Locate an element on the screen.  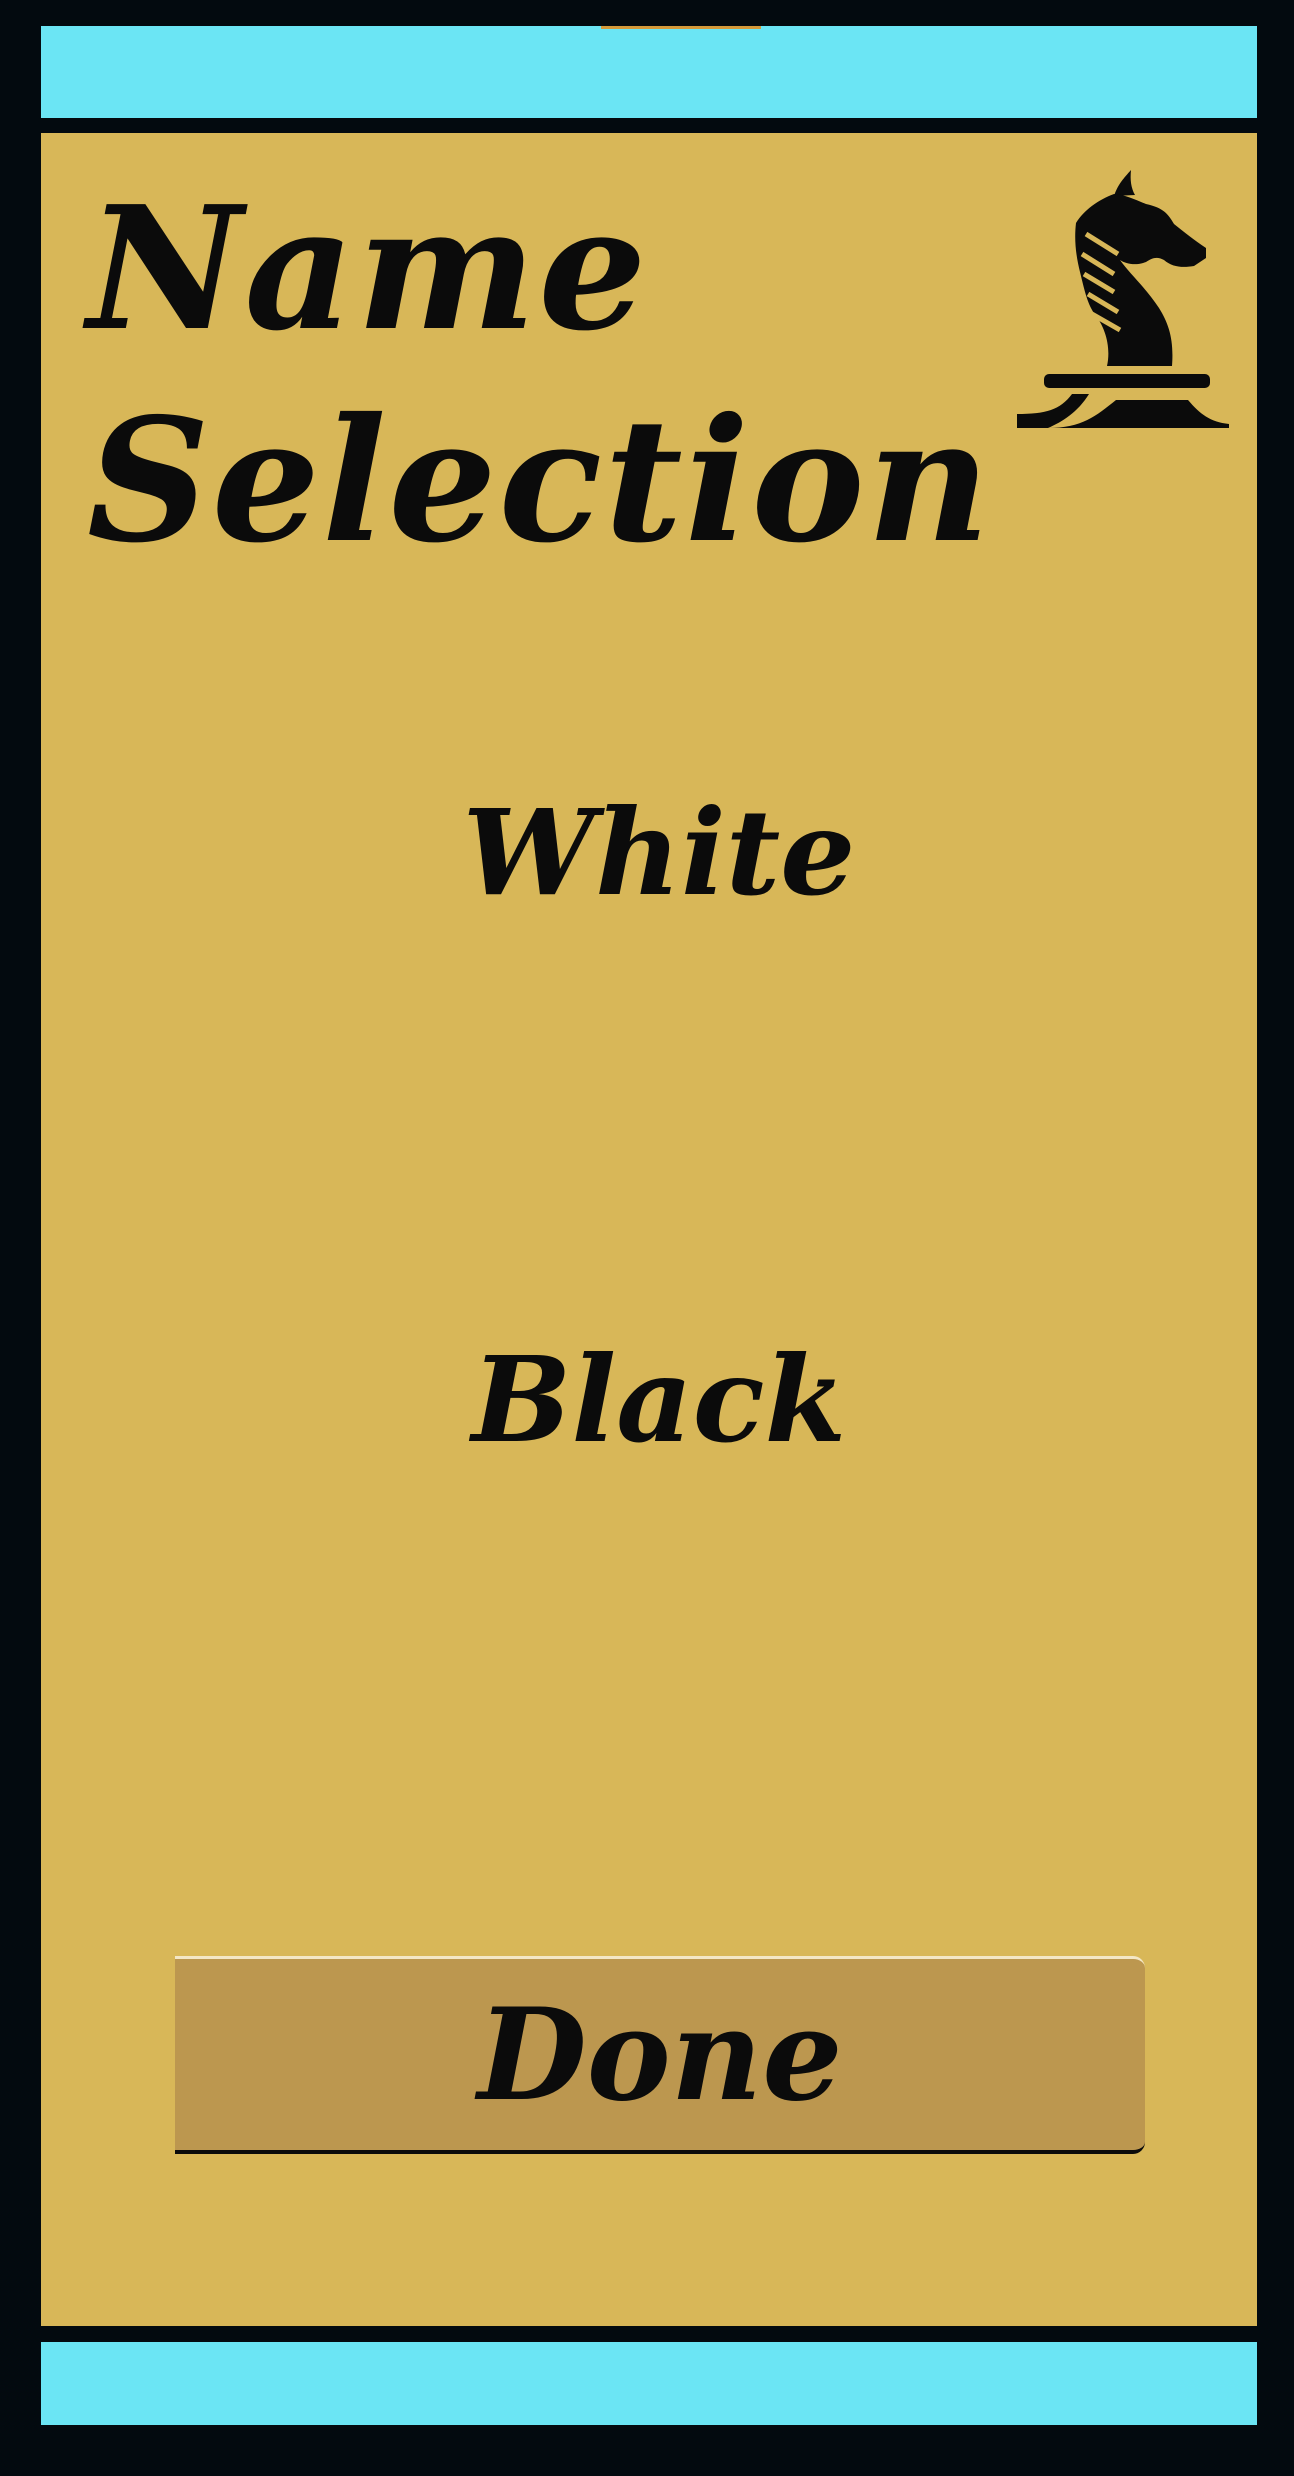
black-option: Black is located at coordinates (649, 1400).